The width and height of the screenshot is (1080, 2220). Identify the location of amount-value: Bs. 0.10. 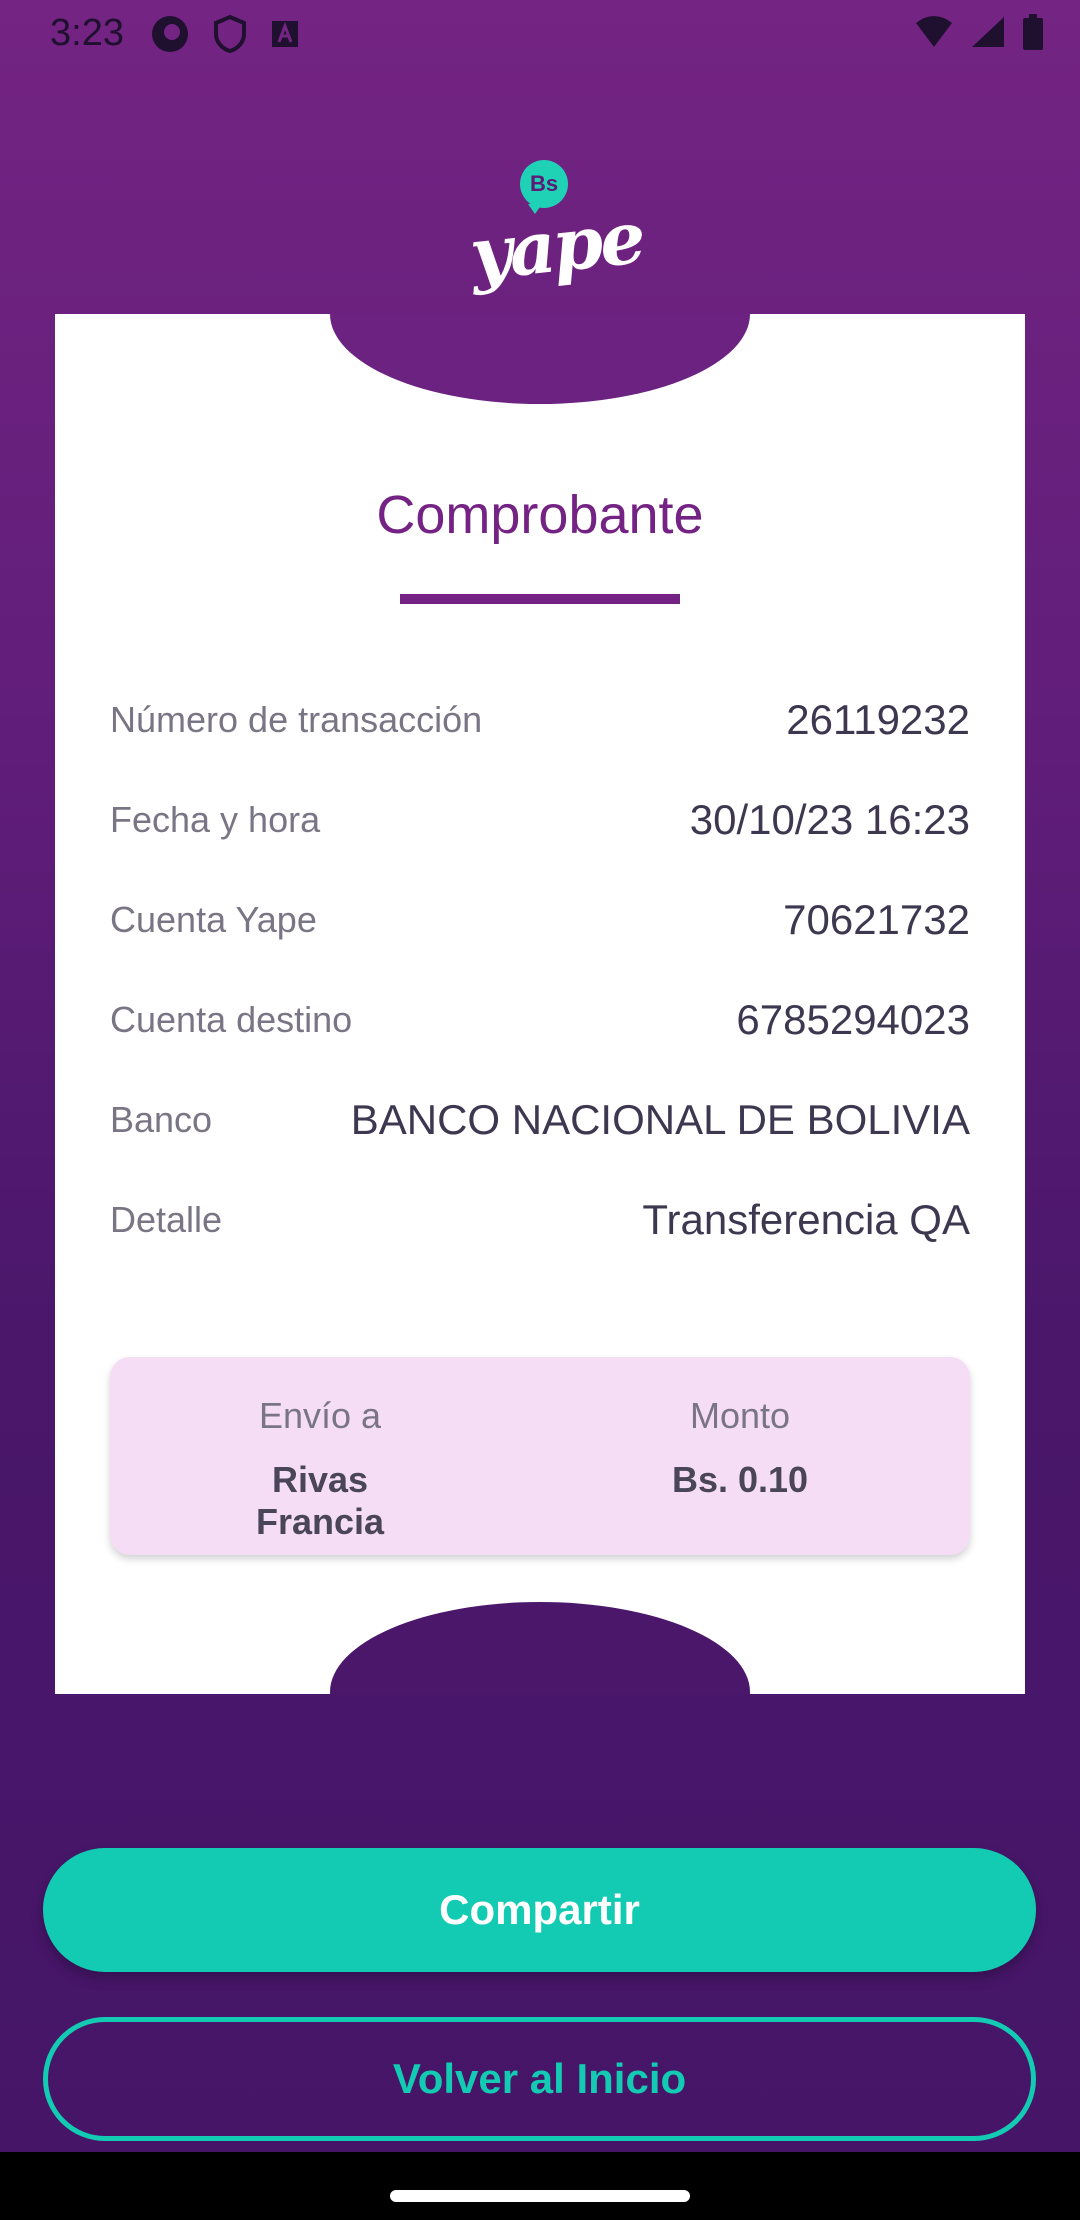
(740, 1479).